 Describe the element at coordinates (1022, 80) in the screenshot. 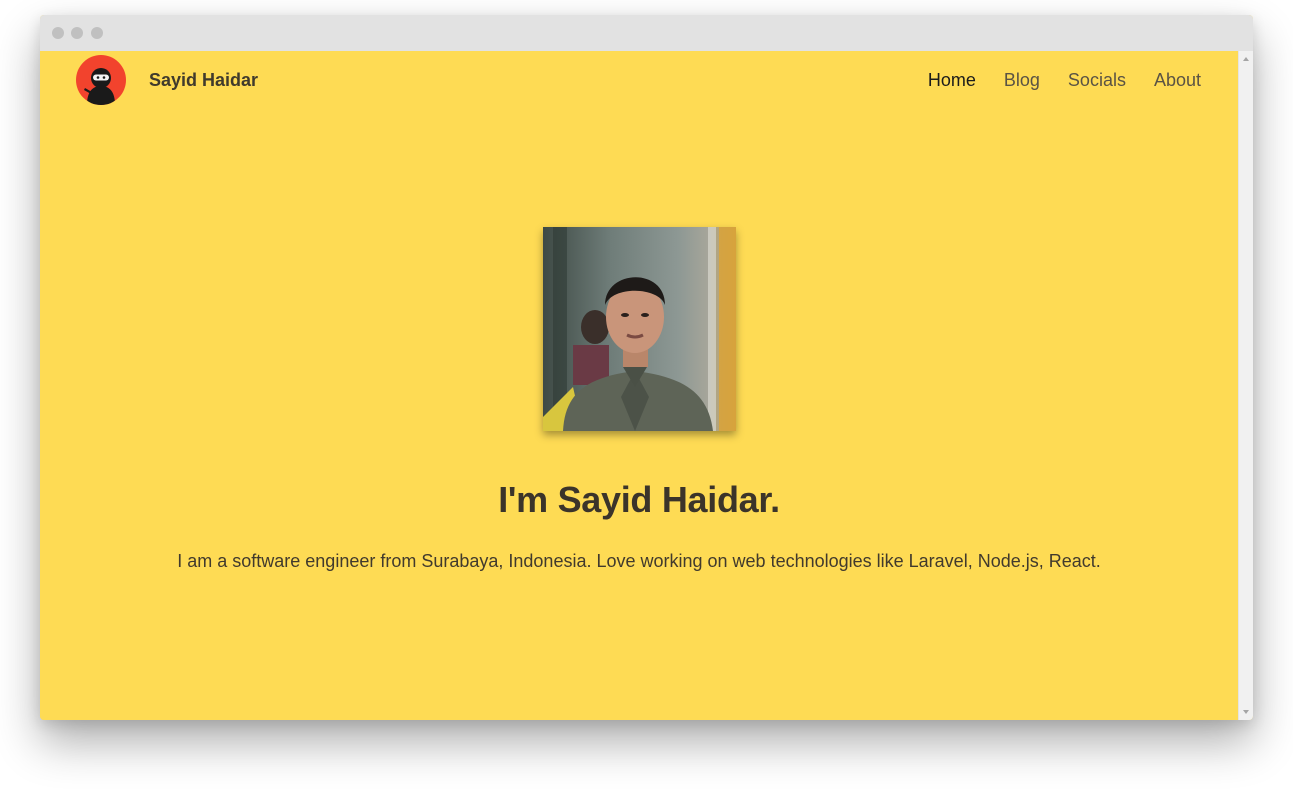

I see `nav-item-blog: Blog` at that location.